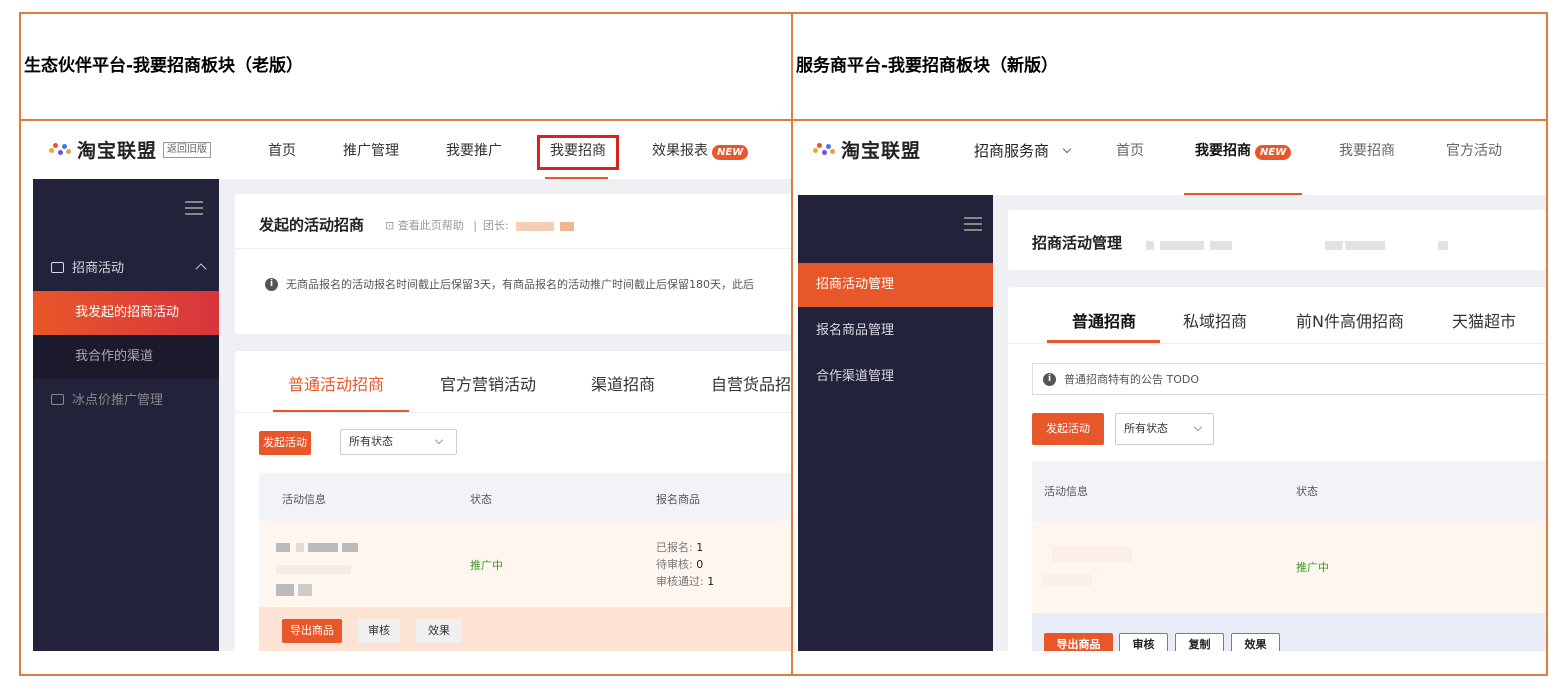  What do you see at coordinates (126, 357) in the screenshot?
I see `sidebar-item-my-channels: 我合作的渠道` at bounding box center [126, 357].